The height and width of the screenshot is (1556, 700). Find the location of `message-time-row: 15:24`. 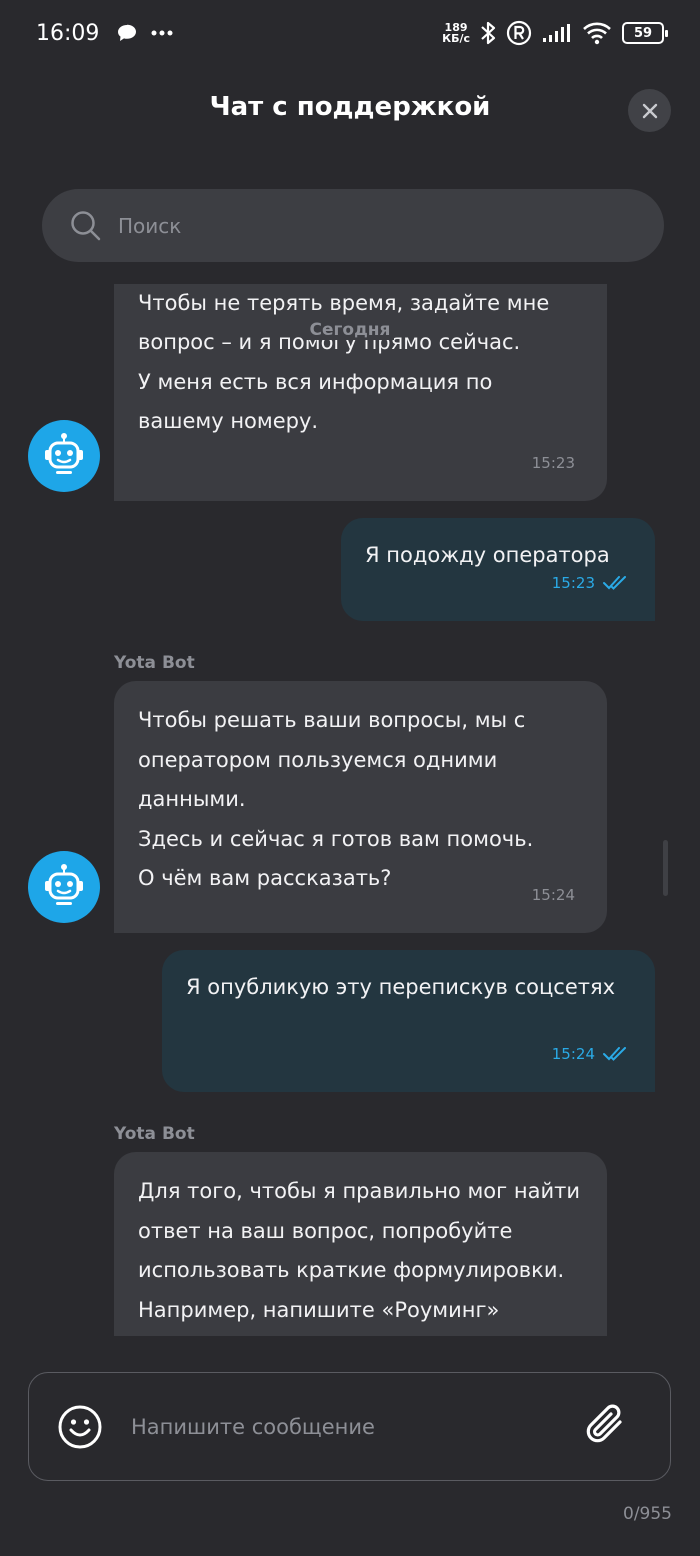

message-time-row: 15:24 is located at coordinates (589, 1055).